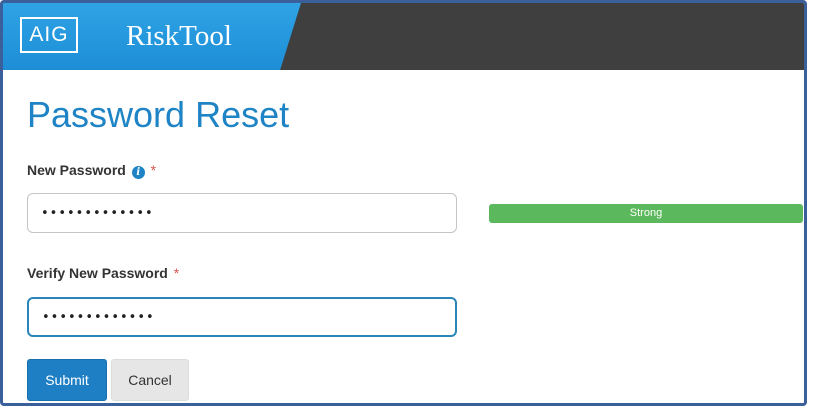  I want to click on new-password-input, so click(242, 213).